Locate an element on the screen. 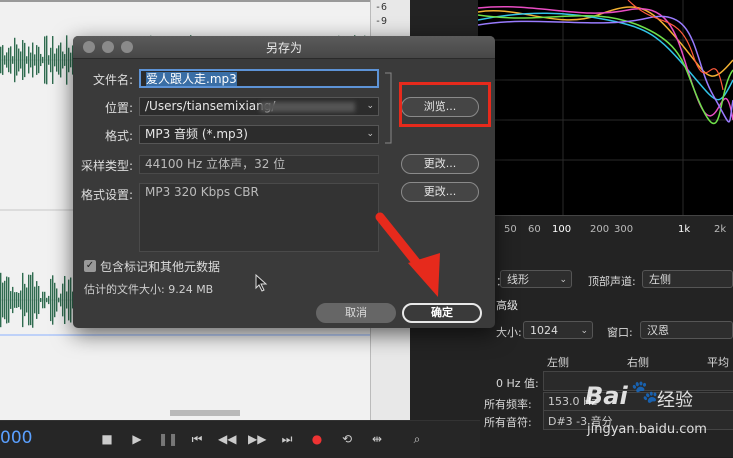  bracket-connector is located at coordinates (388, 108).